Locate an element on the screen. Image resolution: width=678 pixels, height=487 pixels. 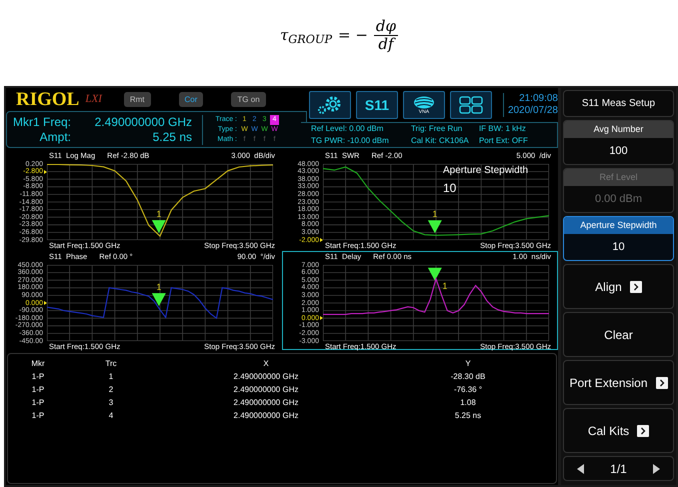
column-header: X is located at coordinates (266, 364).